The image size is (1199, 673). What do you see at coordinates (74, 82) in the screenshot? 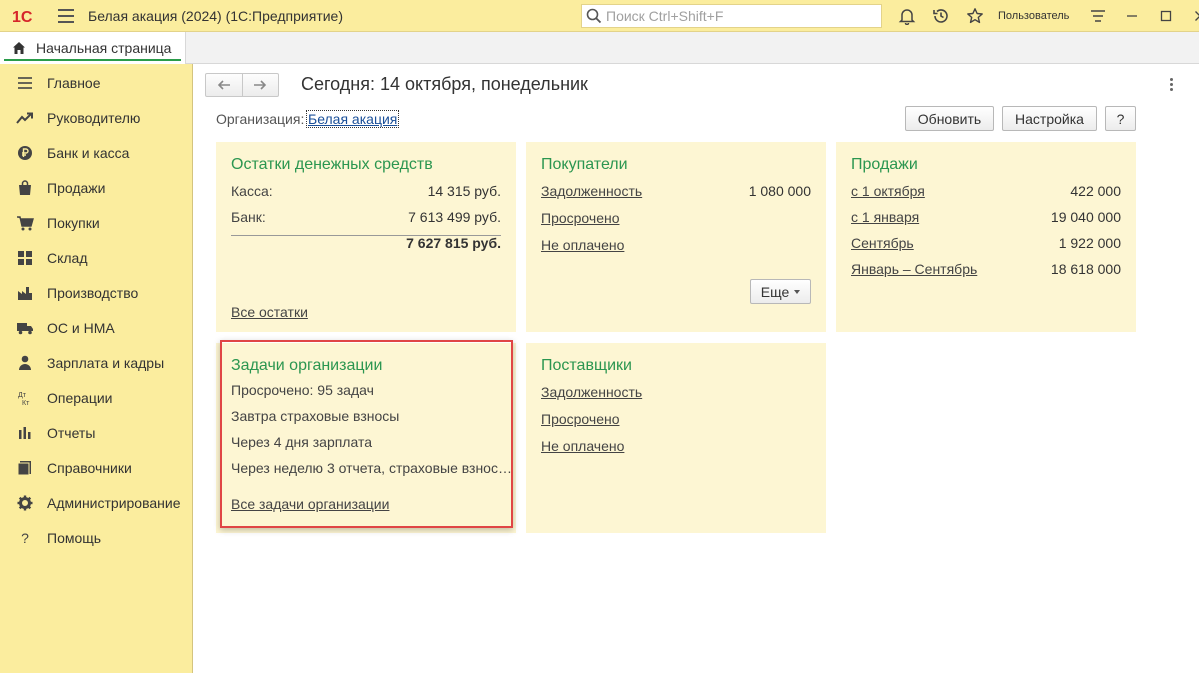
I see `sidebar-item-label: Главное` at bounding box center [74, 82].